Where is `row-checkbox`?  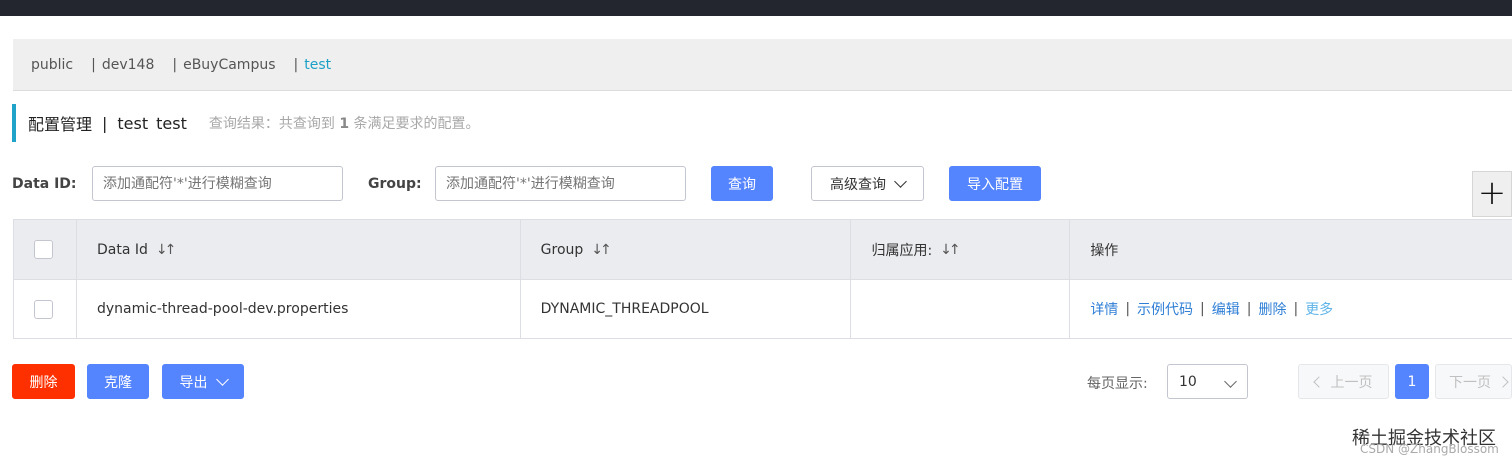 row-checkbox is located at coordinates (43, 309).